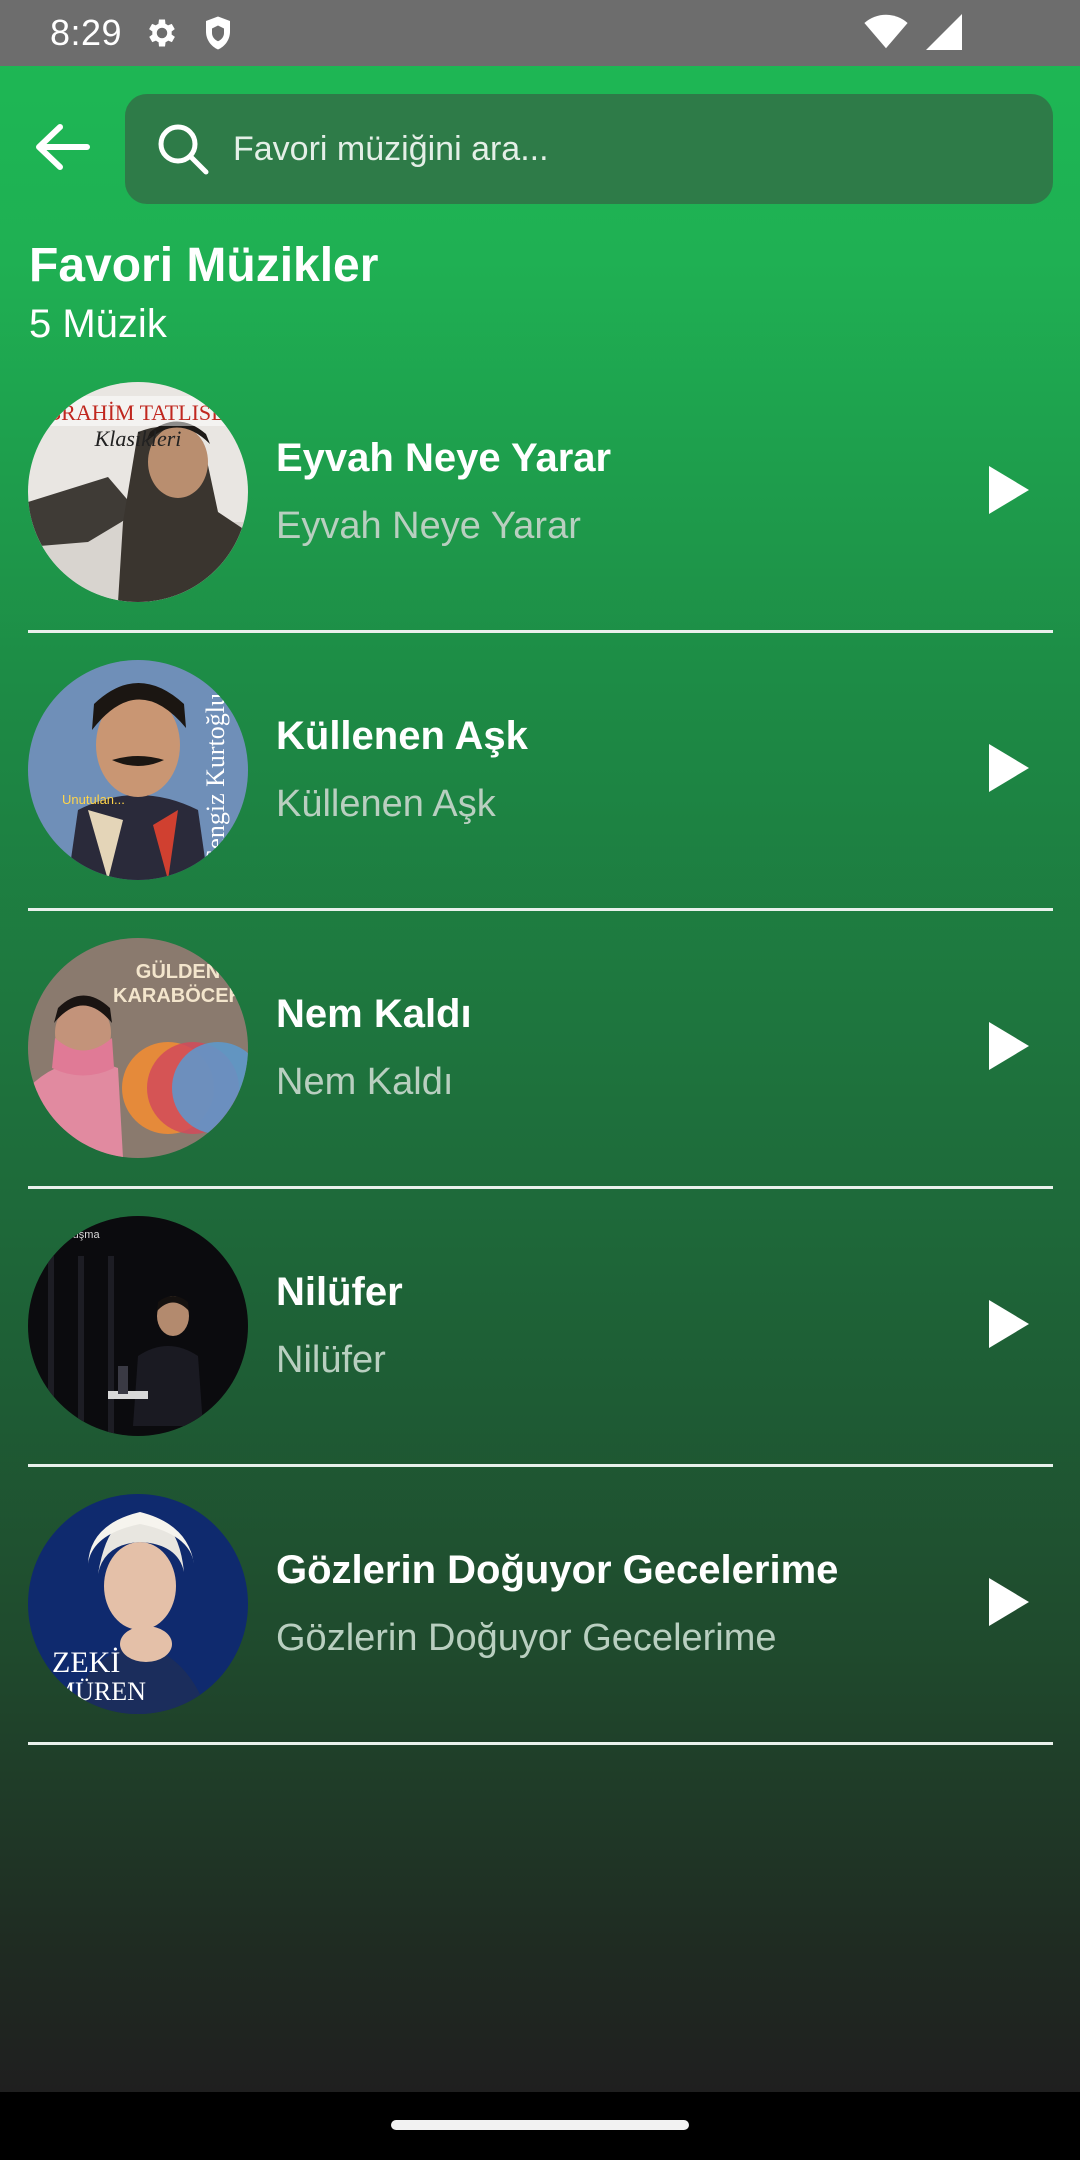 The width and height of the screenshot is (1080, 2160). What do you see at coordinates (526, 1638) in the screenshot?
I see `song-artist: Gözlerin Doğuyor Gecelerime` at bounding box center [526, 1638].